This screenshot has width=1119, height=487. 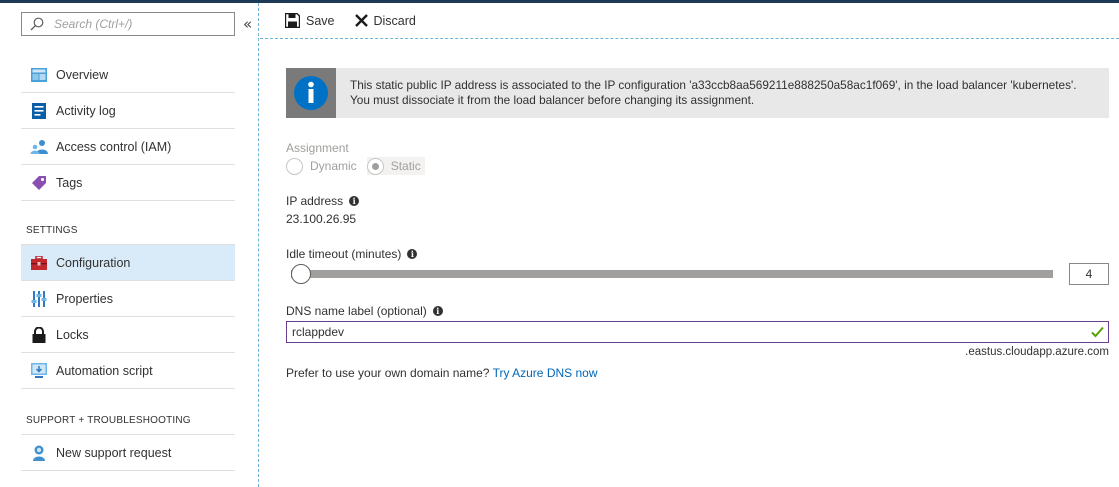 What do you see at coordinates (139, 24) in the screenshot?
I see `search-input` at bounding box center [139, 24].